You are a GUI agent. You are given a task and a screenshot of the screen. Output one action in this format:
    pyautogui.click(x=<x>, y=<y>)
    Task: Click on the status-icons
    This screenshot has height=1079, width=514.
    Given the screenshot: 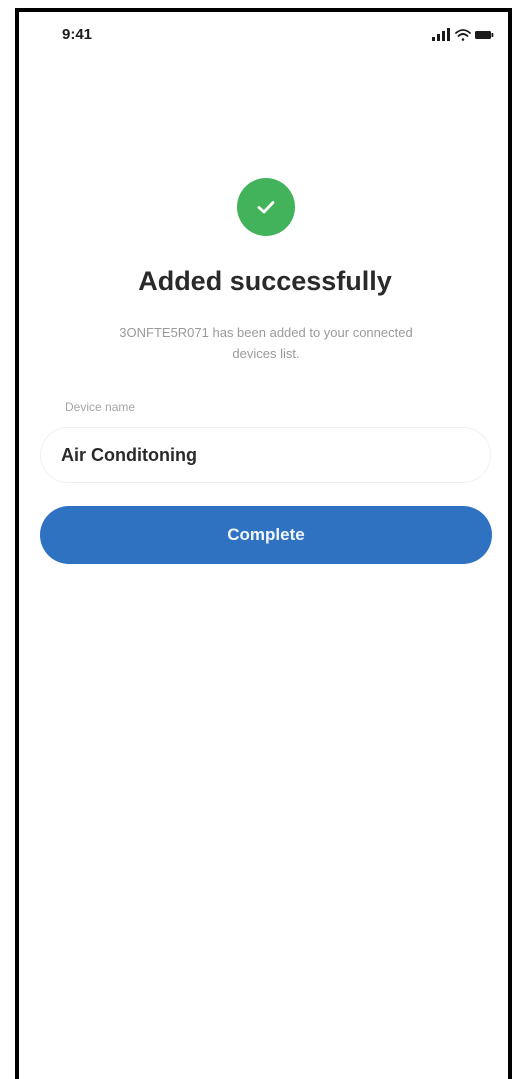 What is the action you would take?
    pyautogui.click(x=463, y=34)
    